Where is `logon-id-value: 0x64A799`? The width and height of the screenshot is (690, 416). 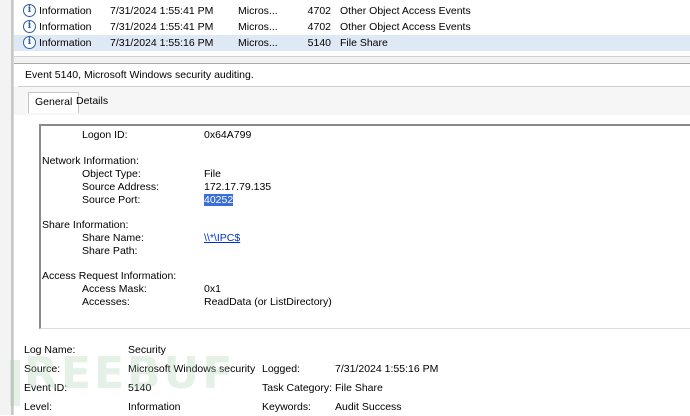
logon-id-value: 0x64A799 is located at coordinates (228, 135).